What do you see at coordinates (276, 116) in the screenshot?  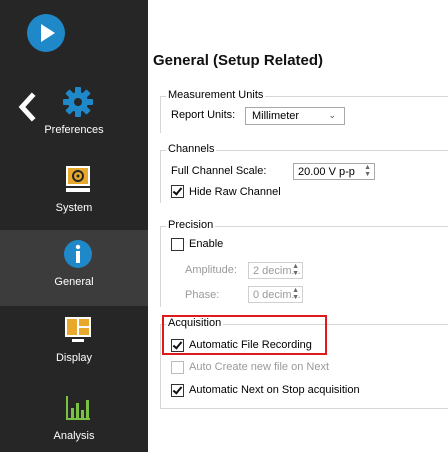 I see `report-units-value: Millimeter` at bounding box center [276, 116].